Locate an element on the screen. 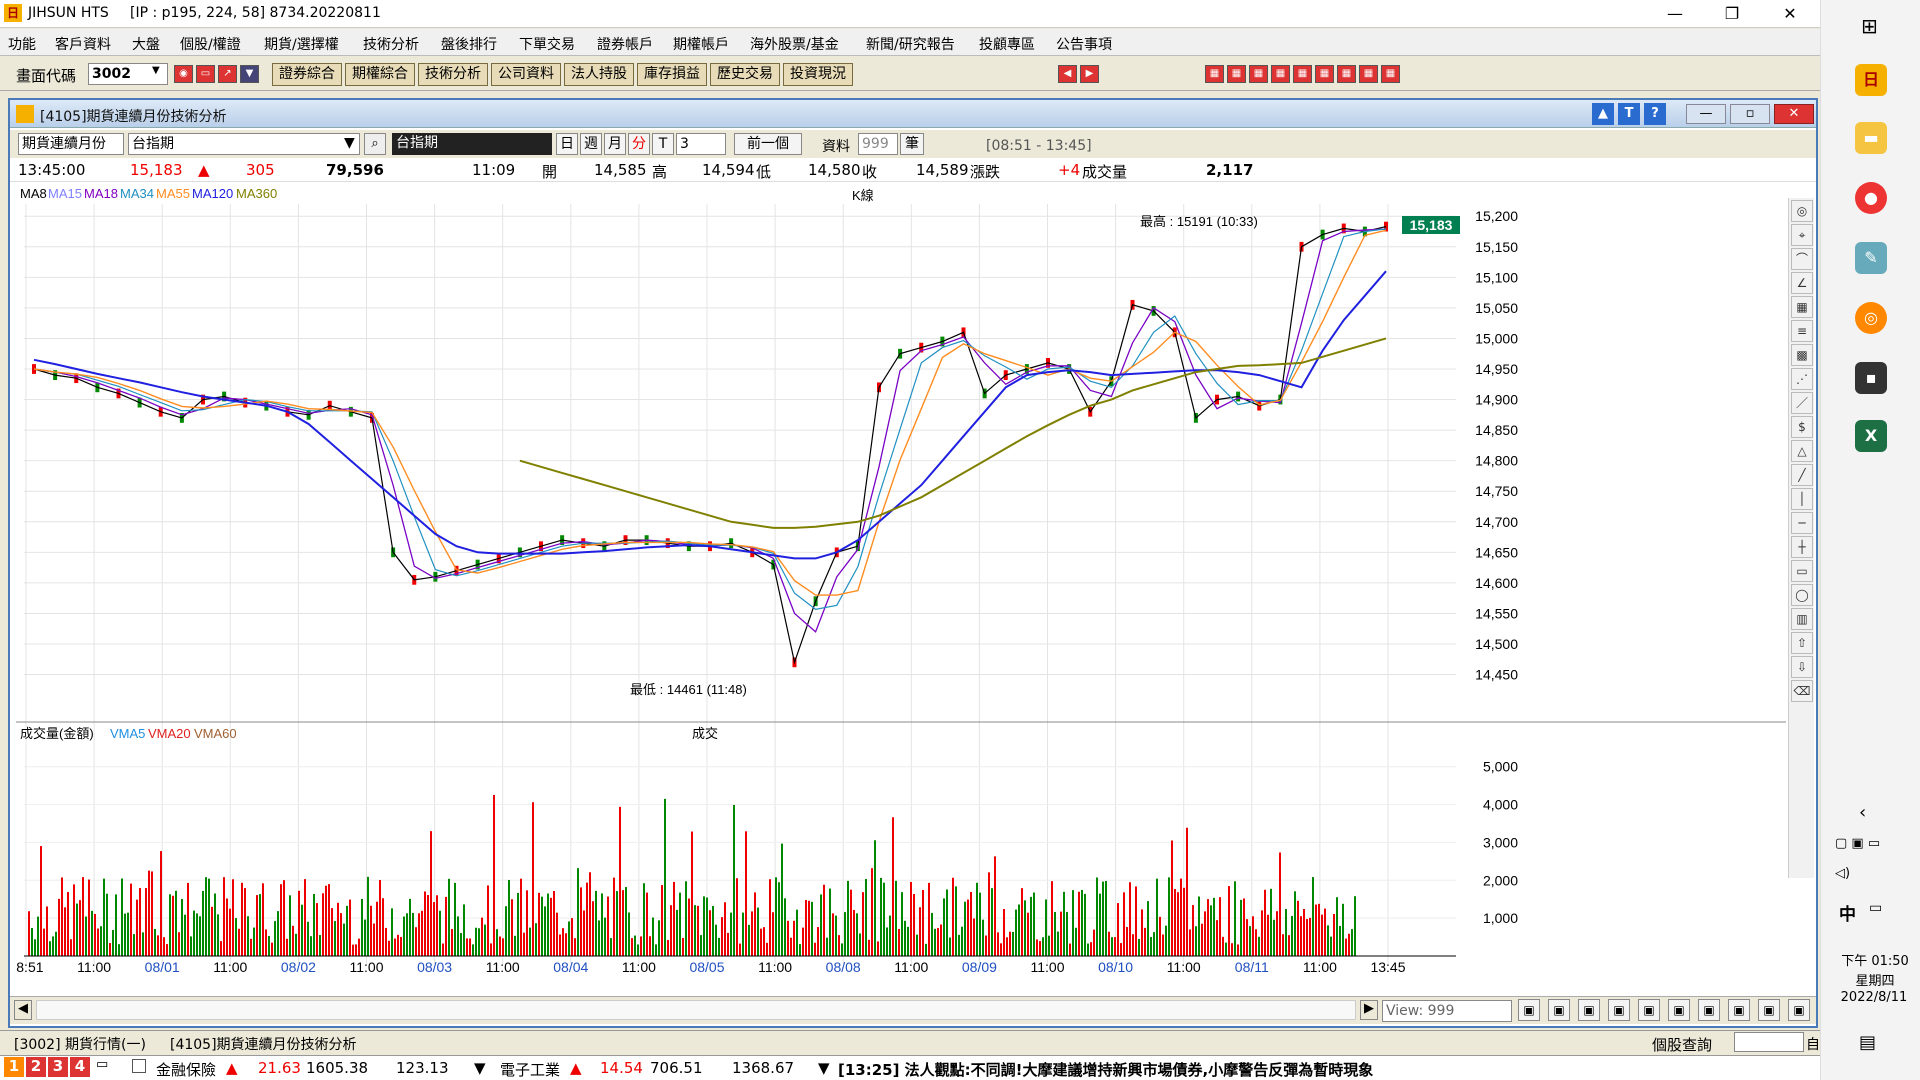  view-tool-icon-9: ▣ is located at coordinates (1799, 1010).